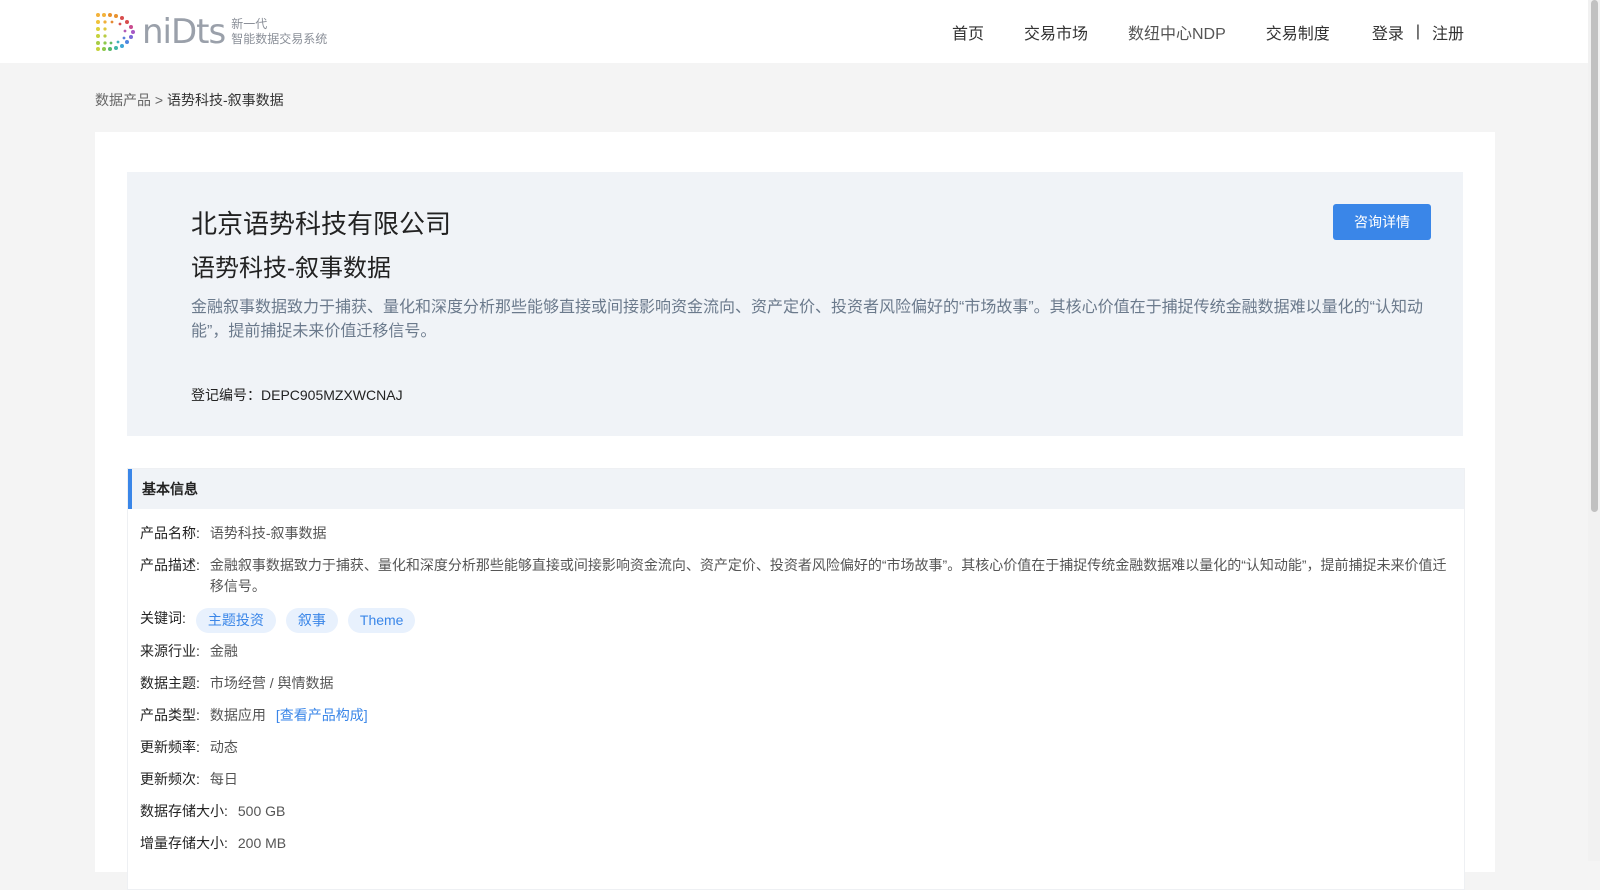 This screenshot has width=1600, height=890. What do you see at coordinates (1388, 32) in the screenshot?
I see `login-link: 登录` at bounding box center [1388, 32].